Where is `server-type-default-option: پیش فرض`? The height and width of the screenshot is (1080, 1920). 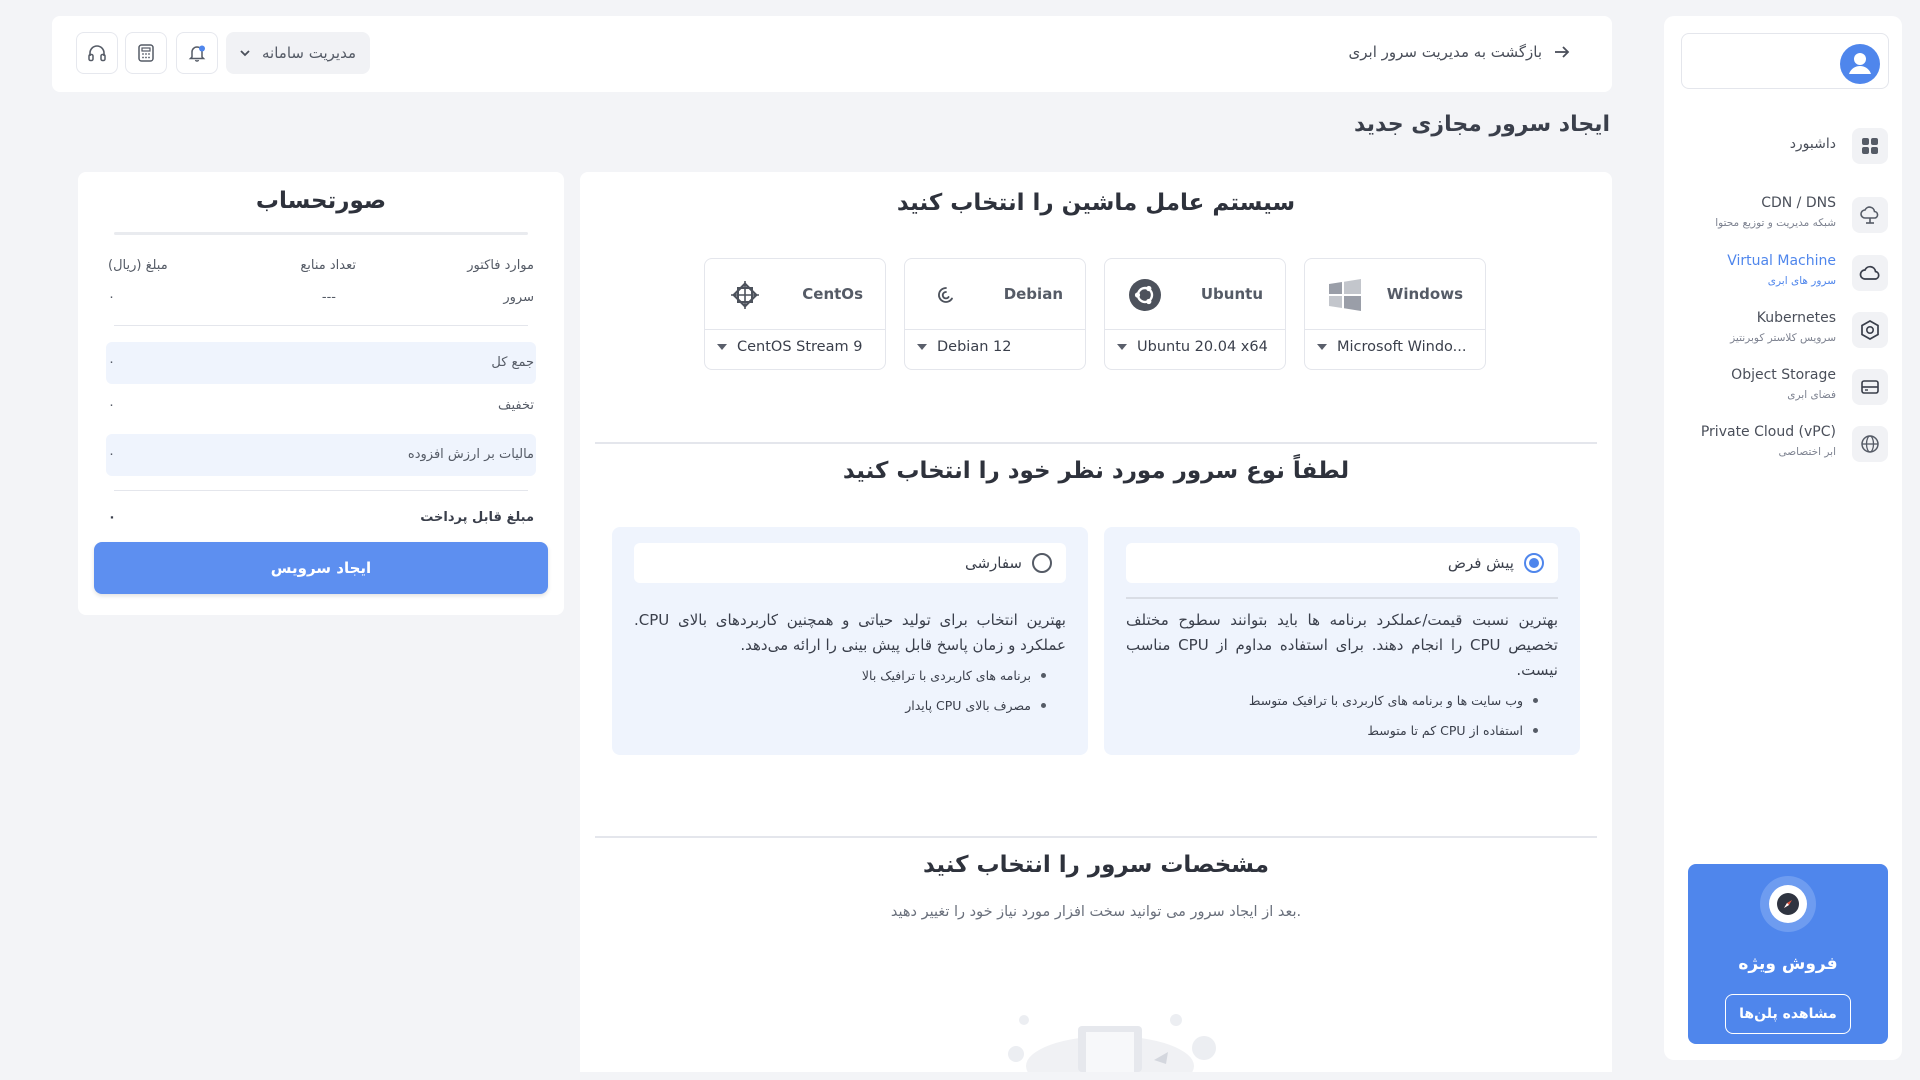
server-type-default-option: پیش فرض is located at coordinates (1342, 563).